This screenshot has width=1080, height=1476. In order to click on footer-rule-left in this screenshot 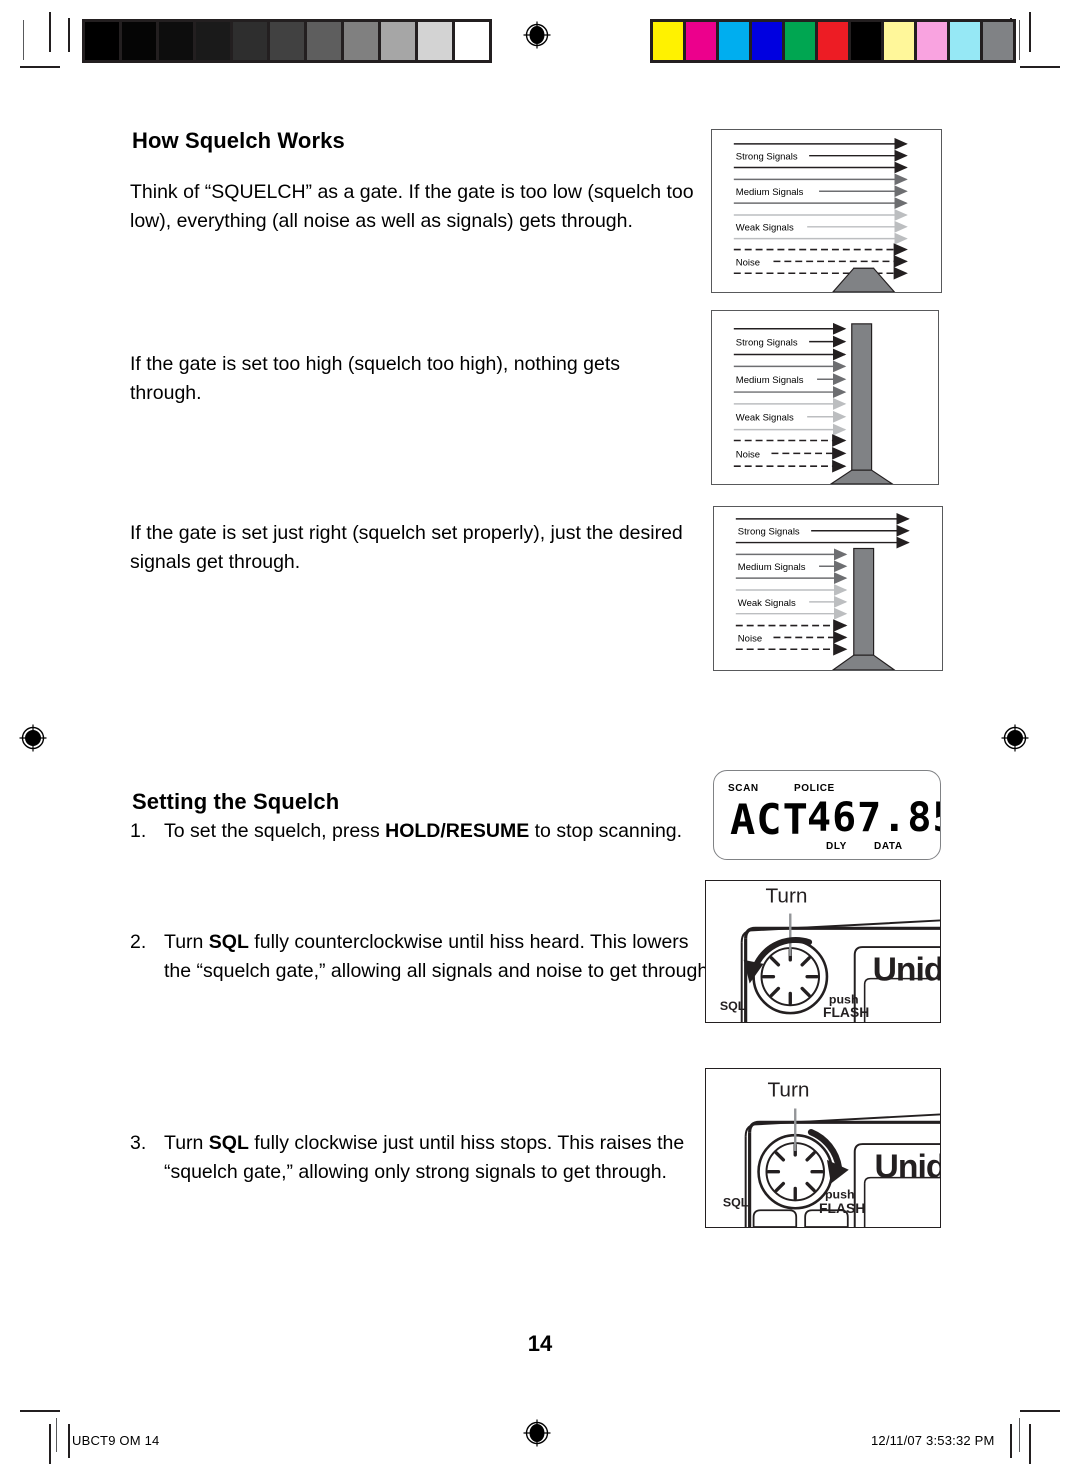, I will do `click(57, 1435)`.